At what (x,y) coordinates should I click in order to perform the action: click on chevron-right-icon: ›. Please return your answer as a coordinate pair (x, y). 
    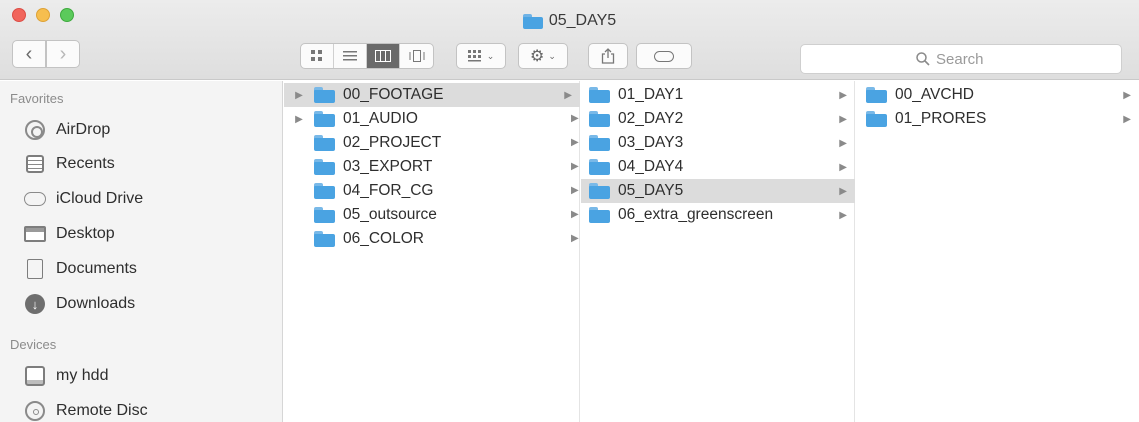
    Looking at the image, I should click on (63, 54).